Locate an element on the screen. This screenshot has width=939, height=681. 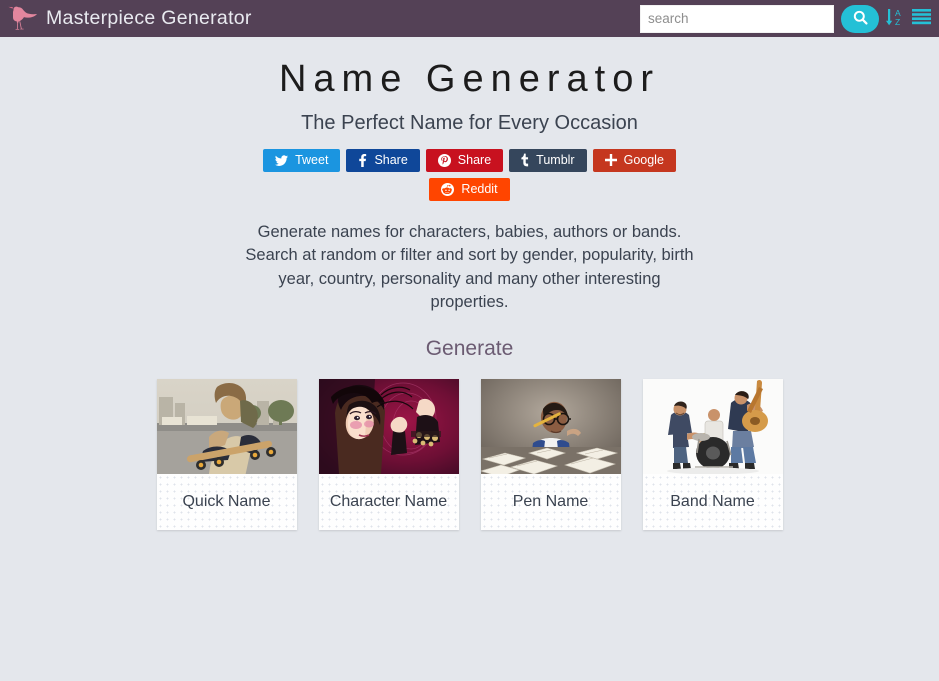
search-icon is located at coordinates (860, 19).